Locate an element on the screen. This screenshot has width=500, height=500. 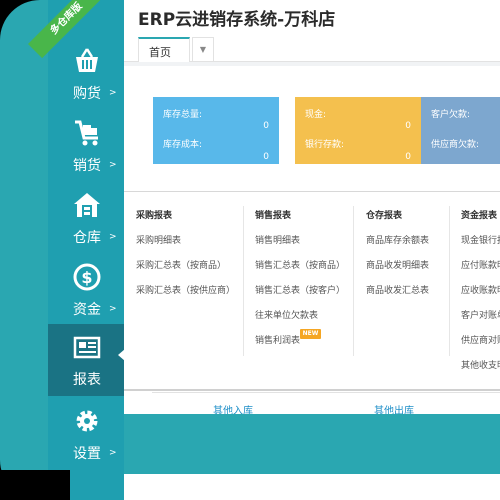
menu-item: 销售明细表 is located at coordinates (277, 239).